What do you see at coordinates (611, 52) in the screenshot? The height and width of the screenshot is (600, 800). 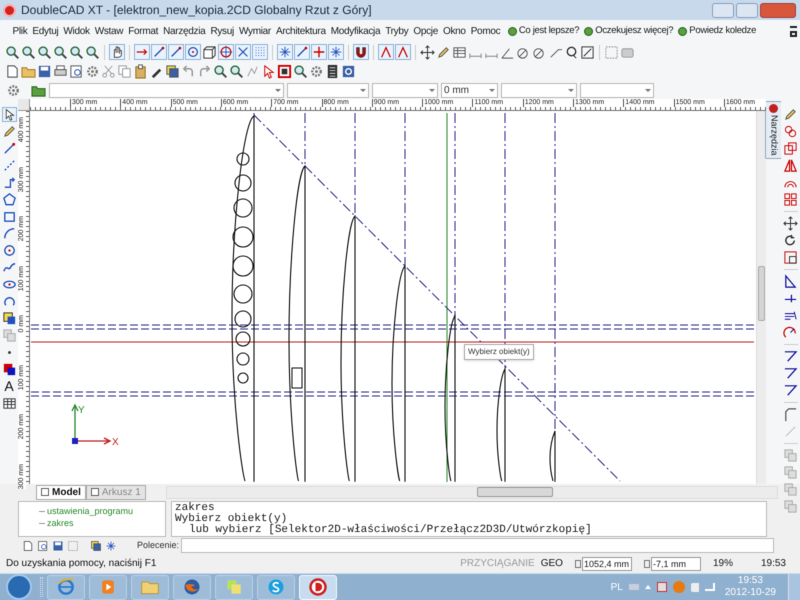 I see `frame-icon` at bounding box center [611, 52].